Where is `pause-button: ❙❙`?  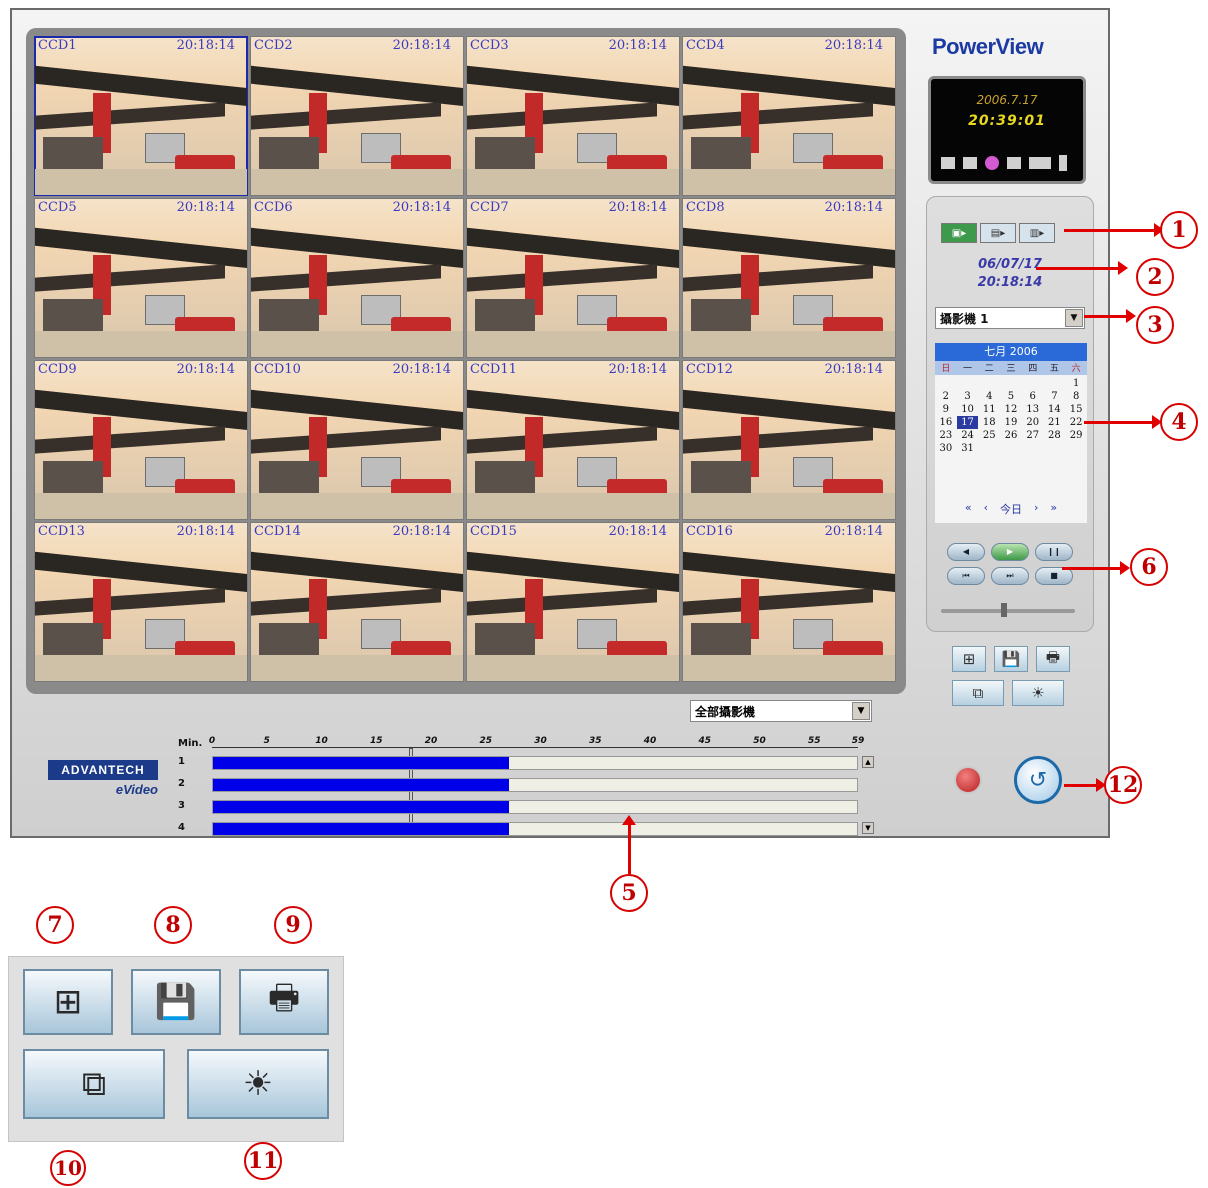 pause-button: ❙❙ is located at coordinates (1054, 552).